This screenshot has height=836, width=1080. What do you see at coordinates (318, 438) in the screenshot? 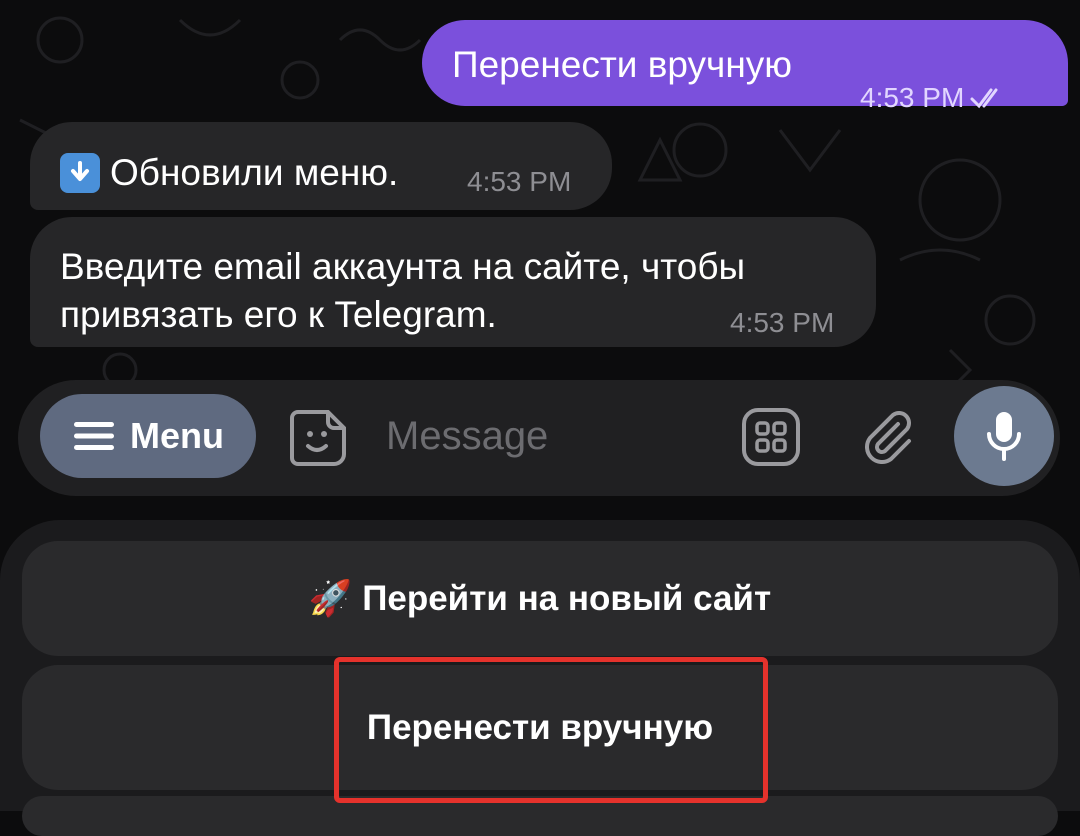
I see `sticker-icon` at bounding box center [318, 438].